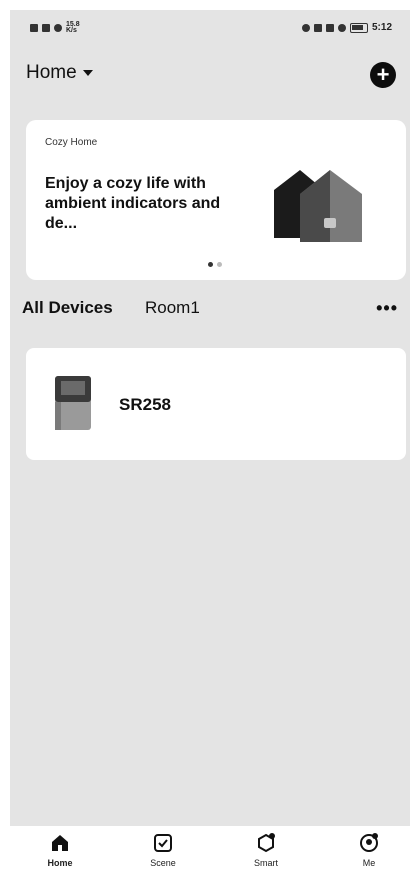  I want to click on home-title: Home, so click(51, 72).